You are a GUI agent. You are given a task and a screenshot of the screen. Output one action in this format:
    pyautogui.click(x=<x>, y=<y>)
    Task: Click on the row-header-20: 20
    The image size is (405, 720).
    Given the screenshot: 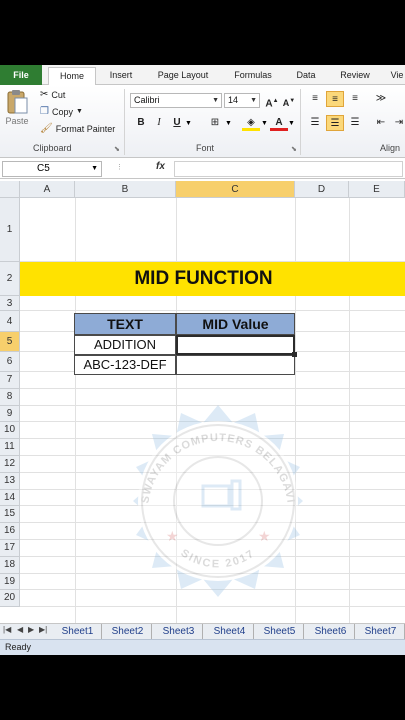 What is the action you would take?
    pyautogui.click(x=10, y=599)
    